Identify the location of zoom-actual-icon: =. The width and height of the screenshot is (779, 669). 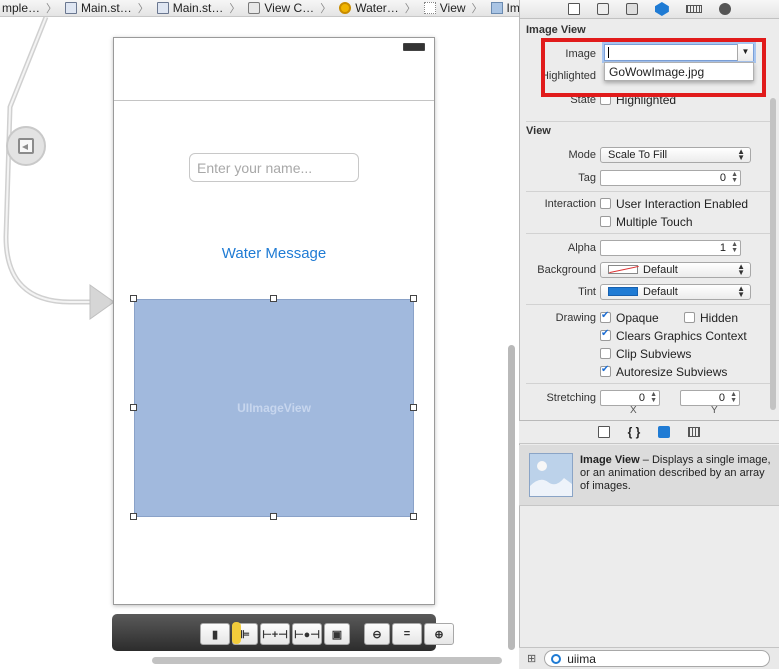
(407, 634).